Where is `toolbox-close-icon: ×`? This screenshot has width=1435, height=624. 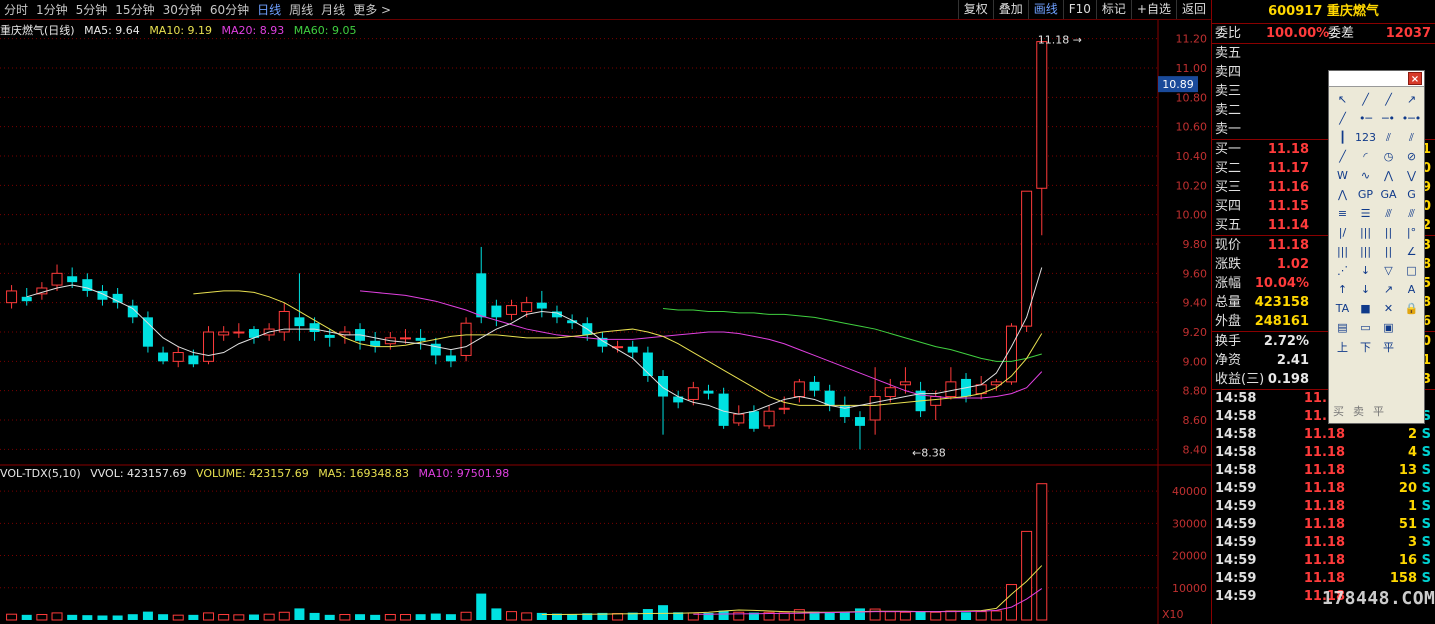
toolbox-close-icon: × is located at coordinates (1415, 78).